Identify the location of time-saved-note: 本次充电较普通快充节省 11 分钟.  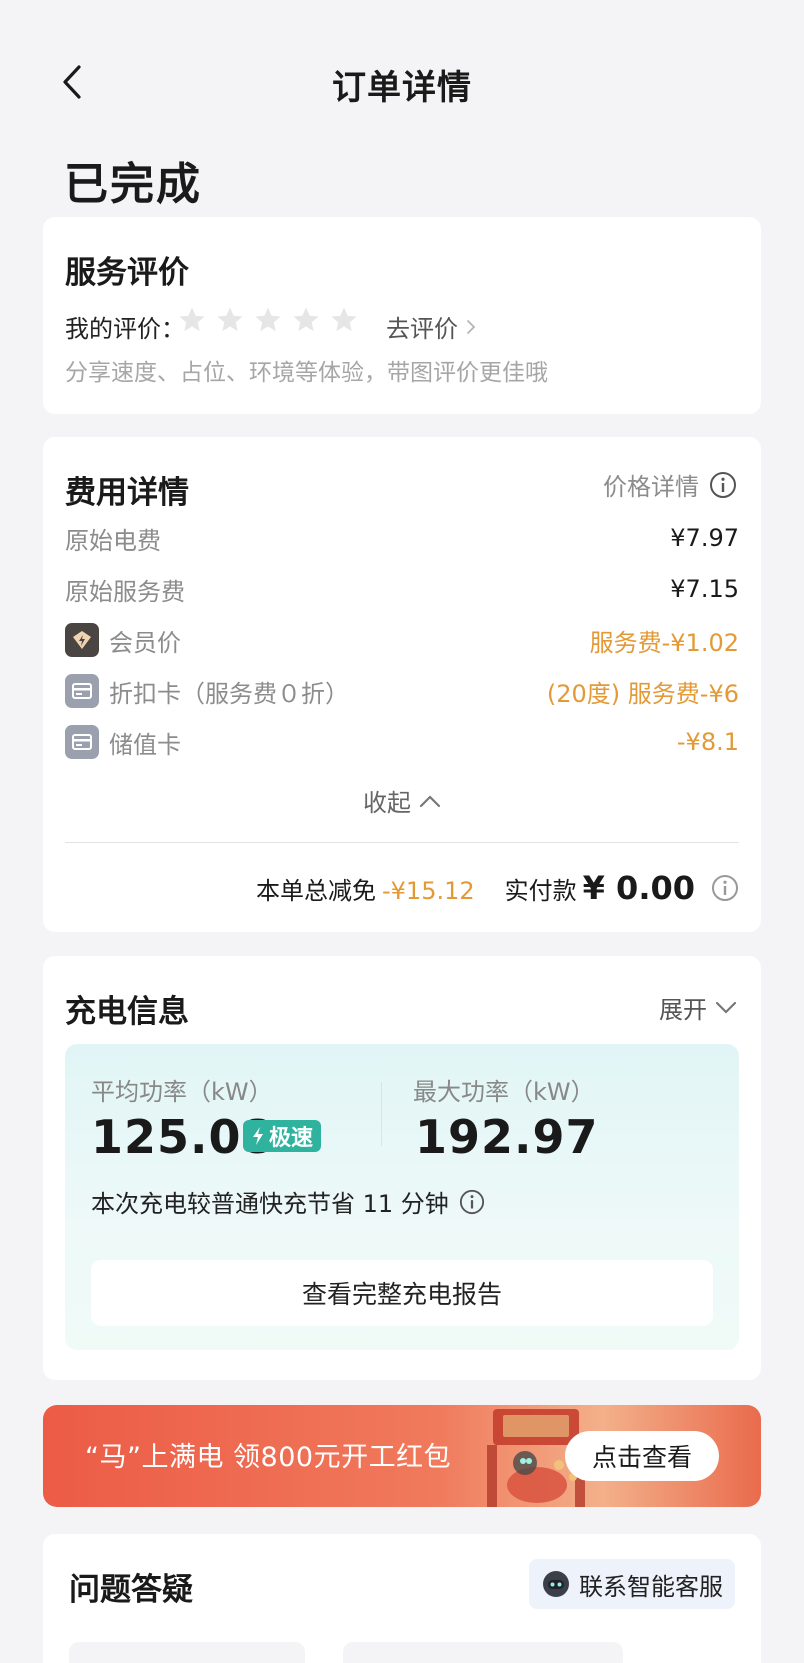
(288, 1201).